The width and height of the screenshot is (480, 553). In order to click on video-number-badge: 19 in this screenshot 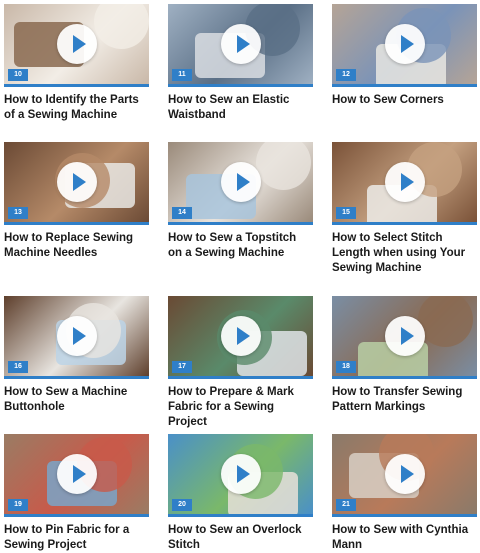, I will do `click(18, 505)`.